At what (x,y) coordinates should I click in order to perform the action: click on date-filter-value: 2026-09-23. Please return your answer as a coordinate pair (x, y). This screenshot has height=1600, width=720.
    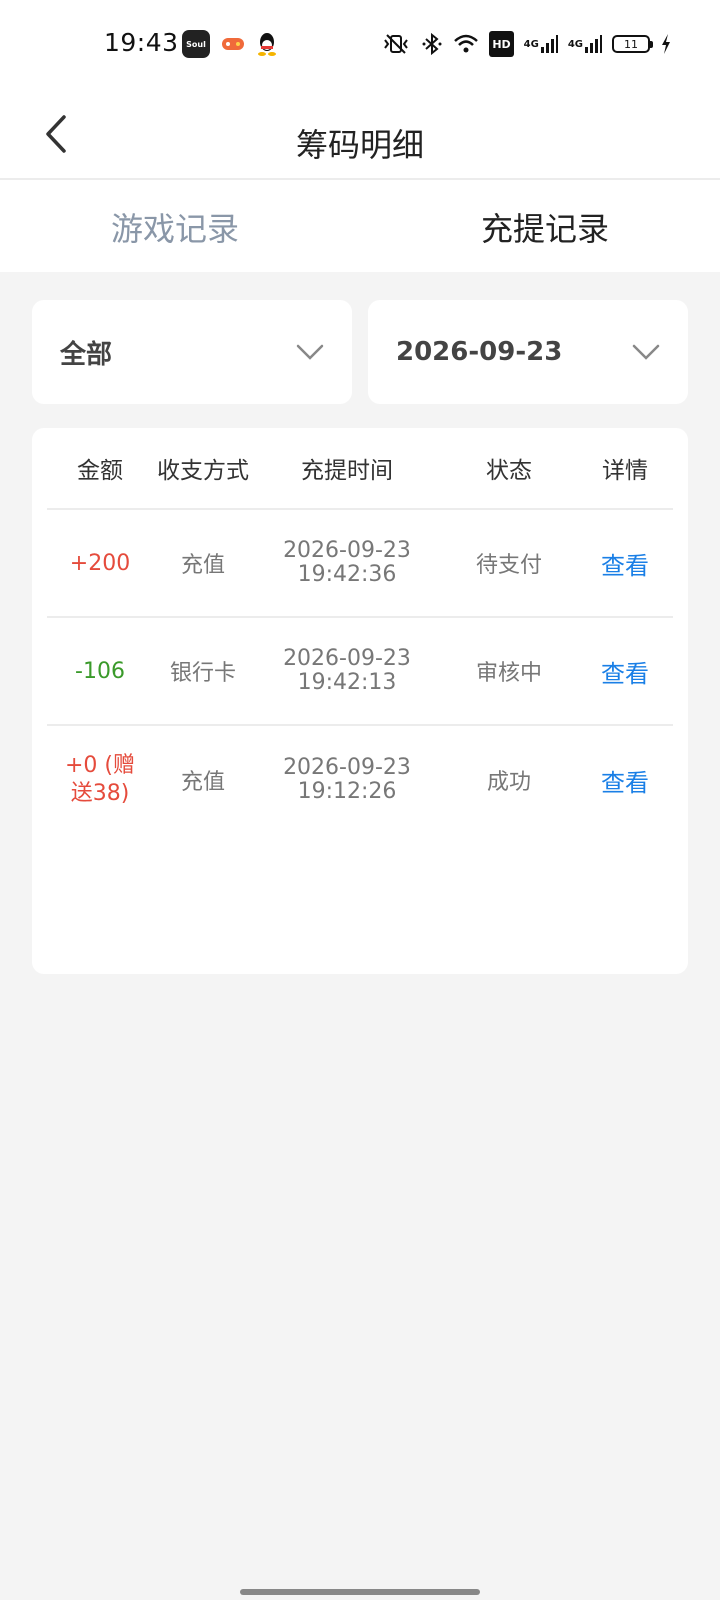
    Looking at the image, I should click on (479, 352).